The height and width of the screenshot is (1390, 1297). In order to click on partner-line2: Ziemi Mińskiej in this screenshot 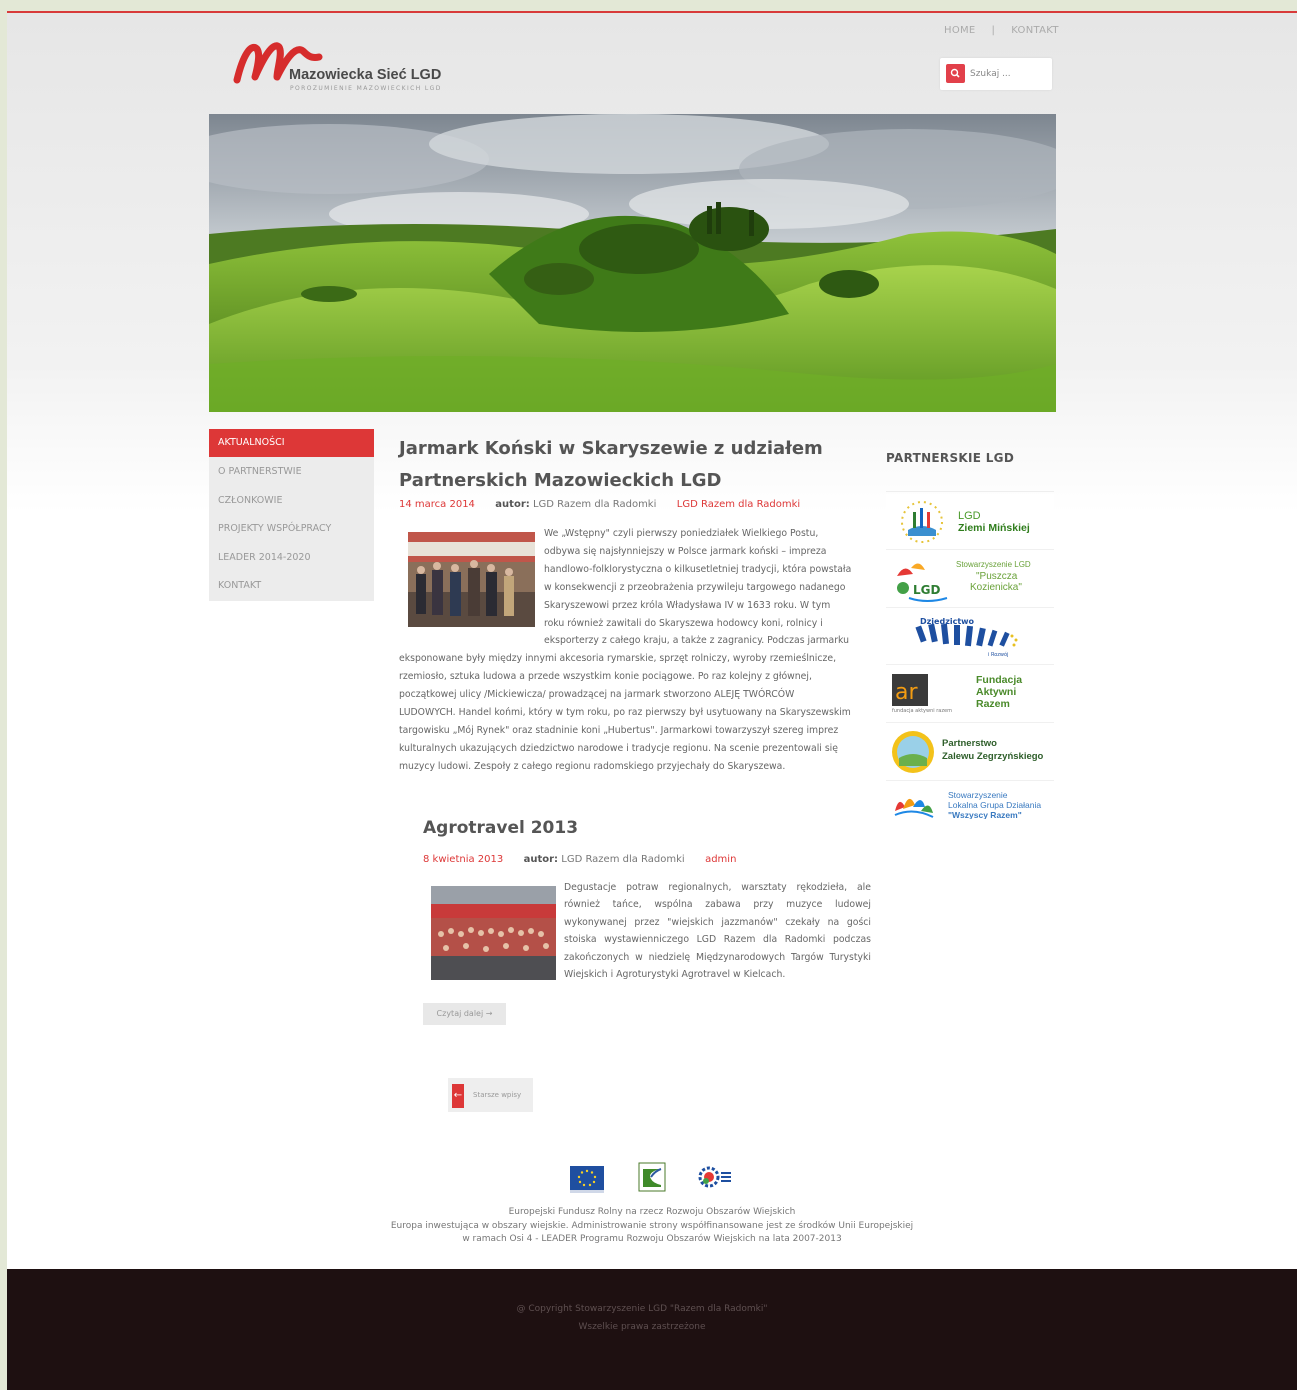, I will do `click(994, 528)`.